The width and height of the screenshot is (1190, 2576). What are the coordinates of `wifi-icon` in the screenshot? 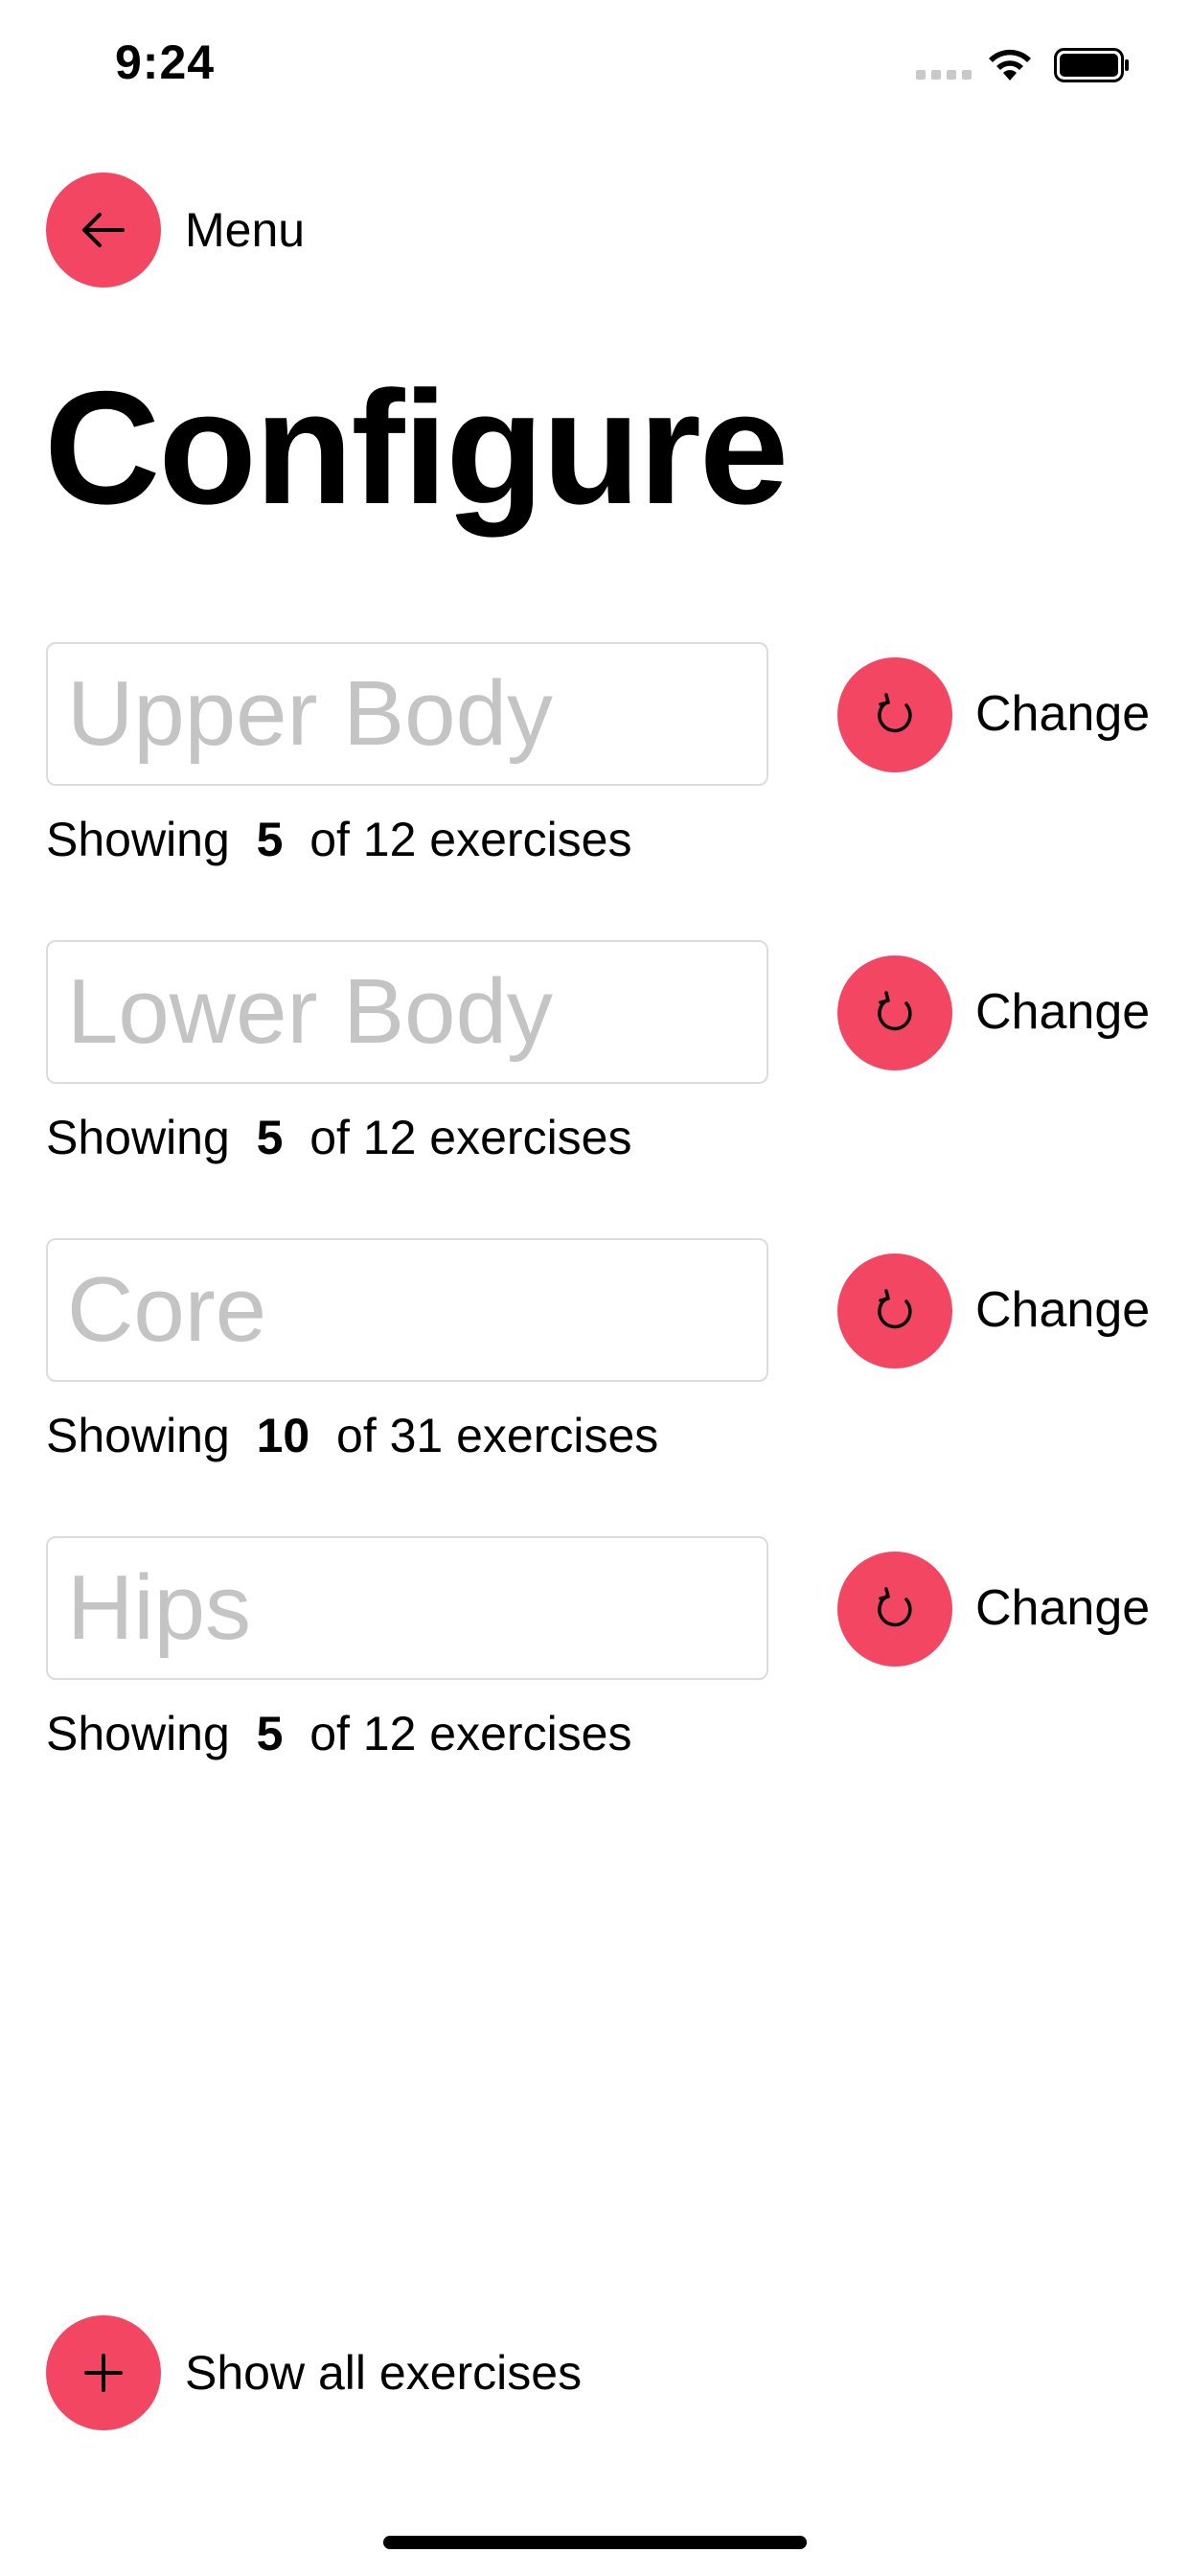 It's located at (1010, 64).